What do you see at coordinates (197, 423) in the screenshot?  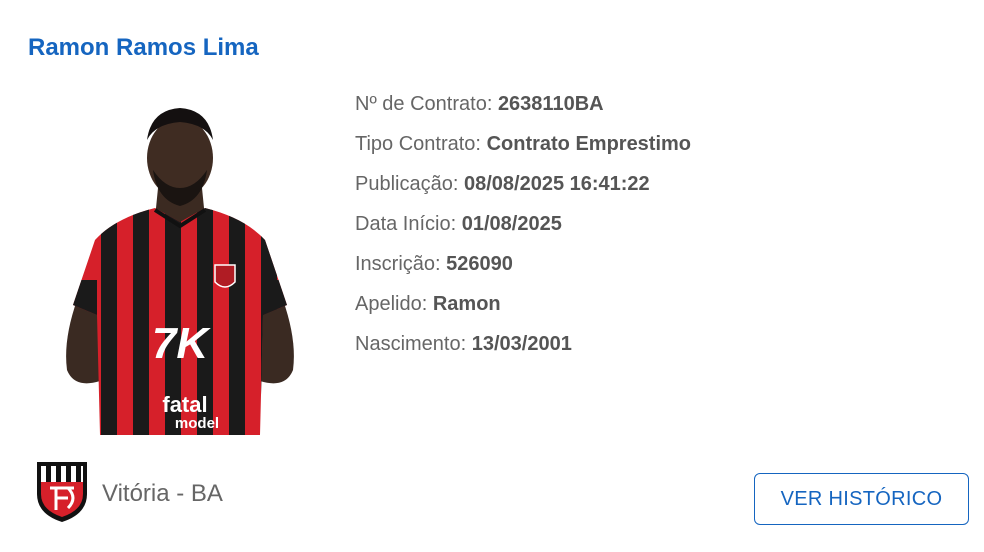 I see `jersey-sponsor-model: model` at bounding box center [197, 423].